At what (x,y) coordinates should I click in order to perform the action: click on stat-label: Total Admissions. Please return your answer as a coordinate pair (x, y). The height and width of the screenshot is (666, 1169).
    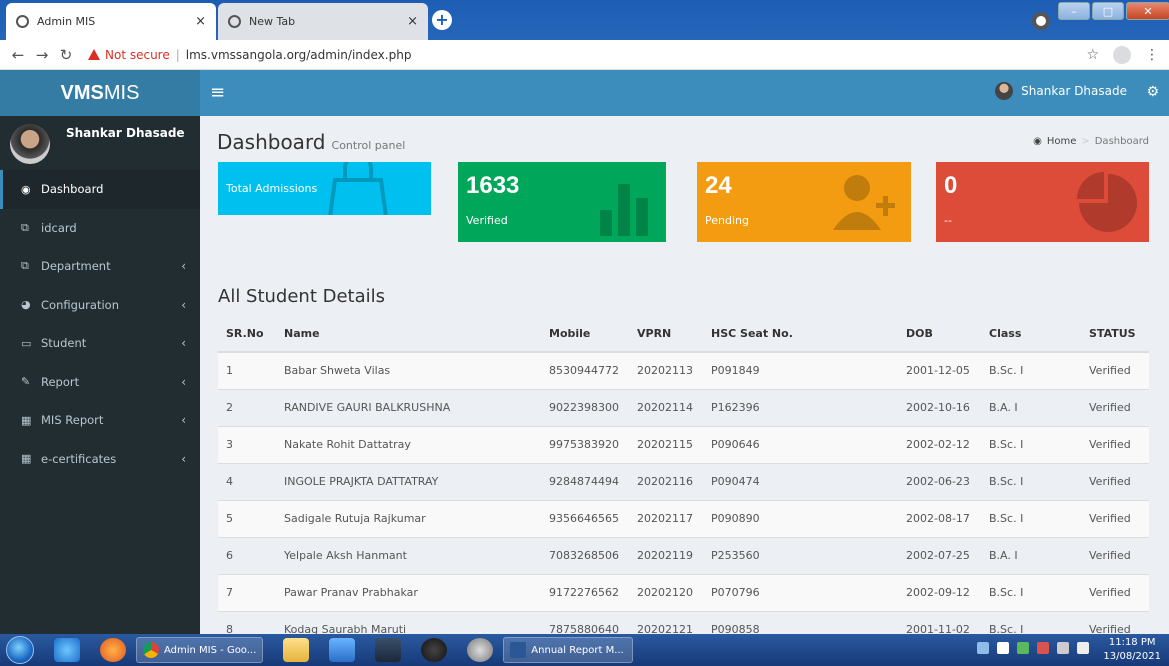
    Looking at the image, I should click on (272, 188).